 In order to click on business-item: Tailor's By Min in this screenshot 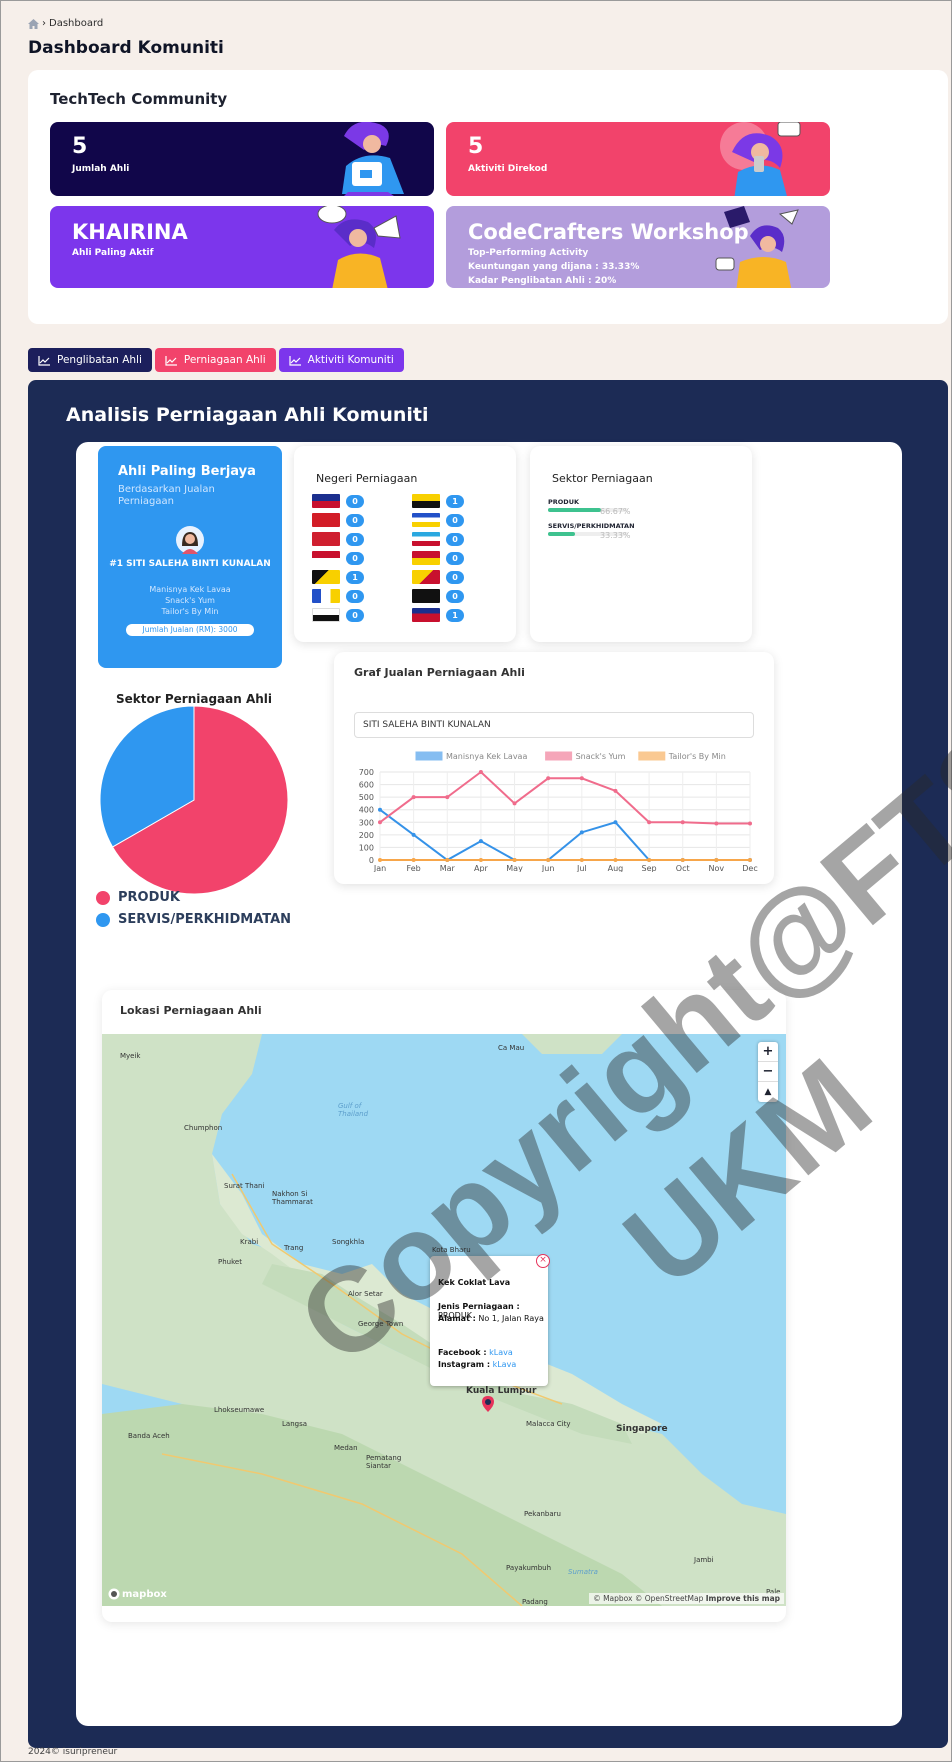, I will do `click(190, 611)`.